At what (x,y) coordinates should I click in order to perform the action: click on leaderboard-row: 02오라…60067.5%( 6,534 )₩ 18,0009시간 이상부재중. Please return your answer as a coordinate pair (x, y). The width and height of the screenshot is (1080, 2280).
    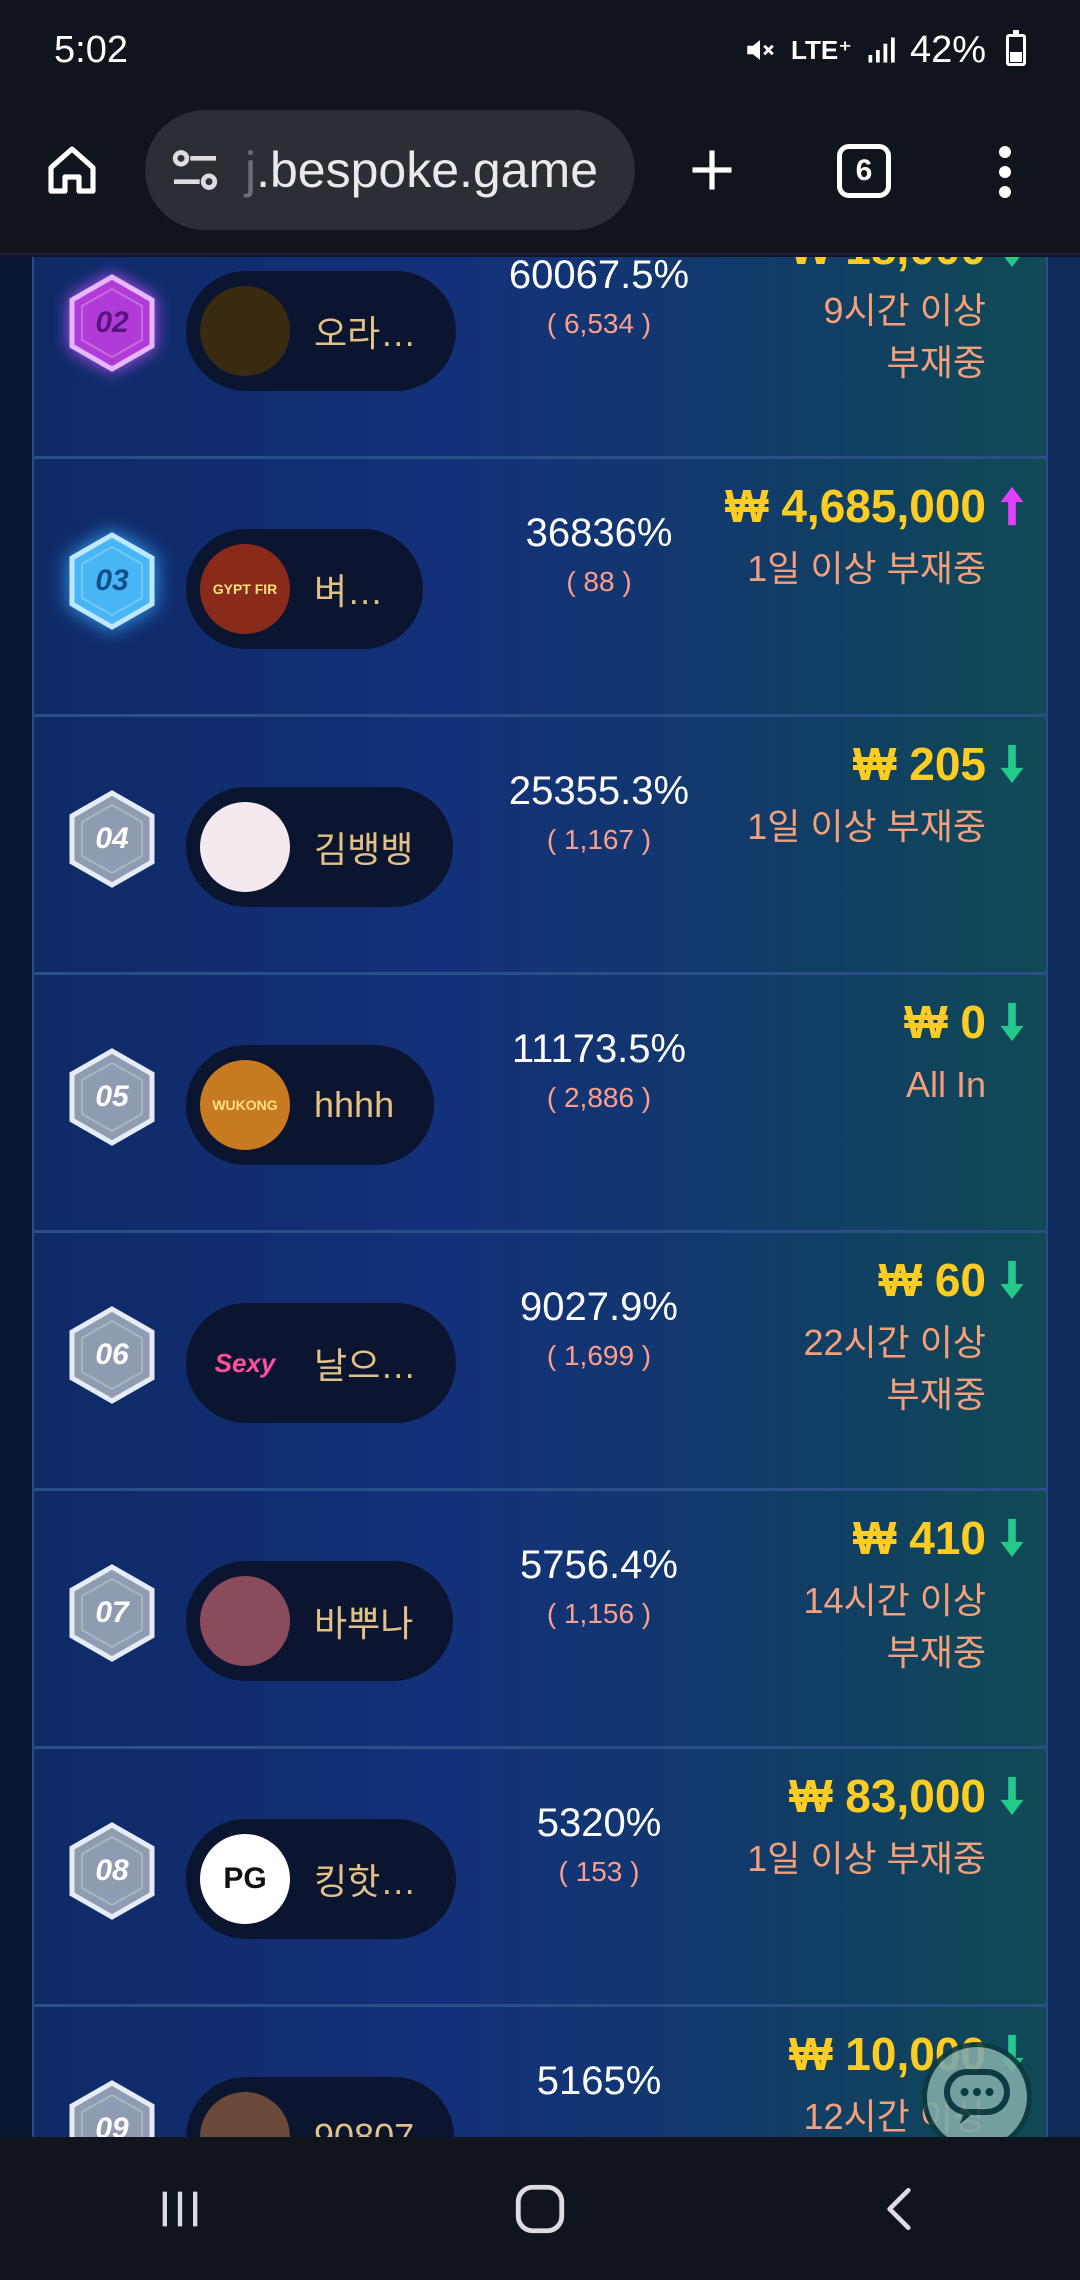
    Looking at the image, I should click on (540, 358).